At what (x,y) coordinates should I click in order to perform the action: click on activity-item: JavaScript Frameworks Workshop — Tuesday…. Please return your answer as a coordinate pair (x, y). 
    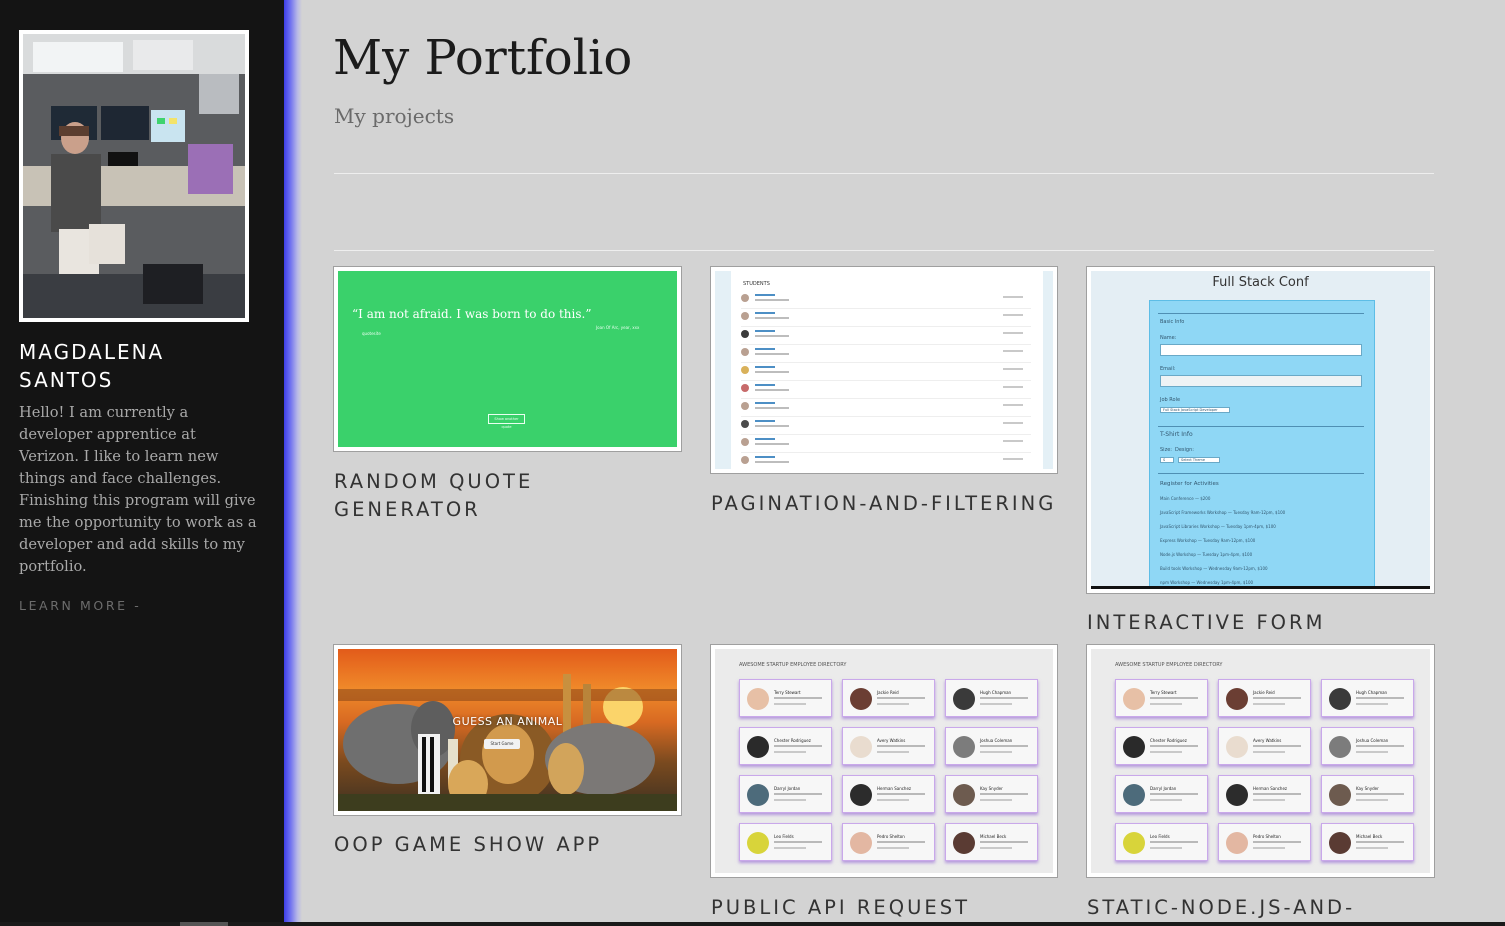
    Looking at the image, I should click on (1223, 512).